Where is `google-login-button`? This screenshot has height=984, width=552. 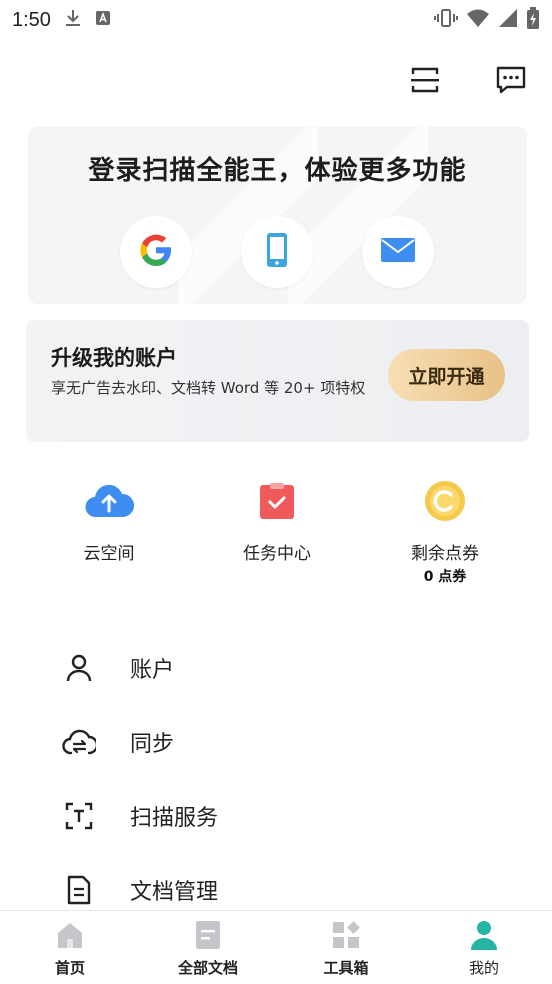 google-login-button is located at coordinates (156, 252).